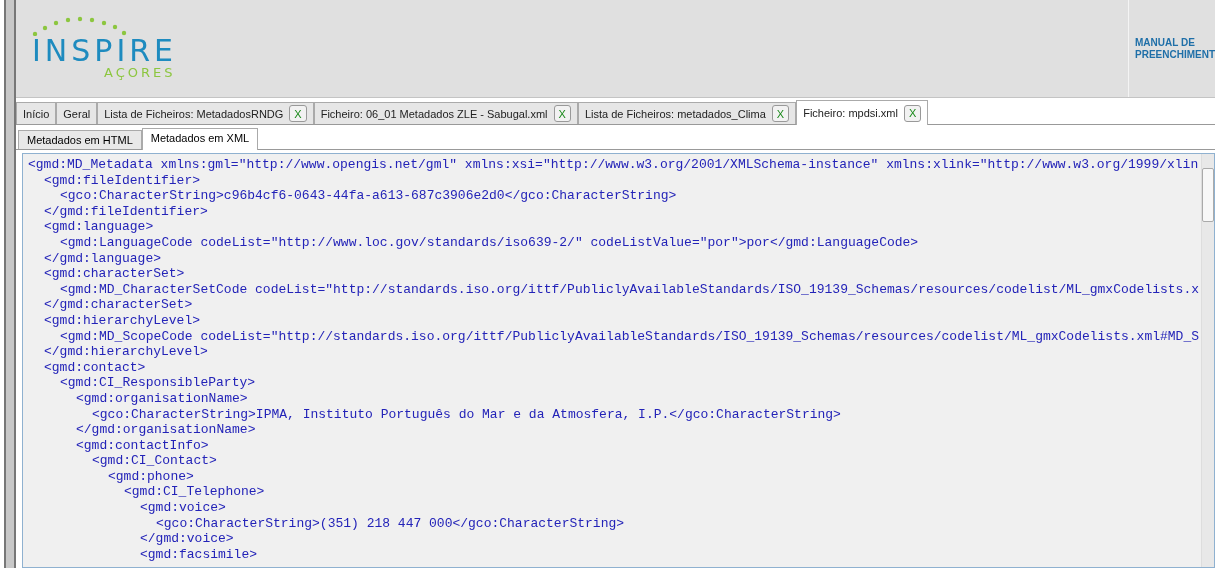 The height and width of the screenshot is (568, 1215). Describe the element at coordinates (629, 336) in the screenshot. I see `xml-line: <gmd:MD_ScopeCode codeList="http://standards.iso.org/ittf/PubliclyAvailableStandards/ISO_19139_Schemas/resources/codelist/ML_gmxCodelists.xml#MD_S` at that location.